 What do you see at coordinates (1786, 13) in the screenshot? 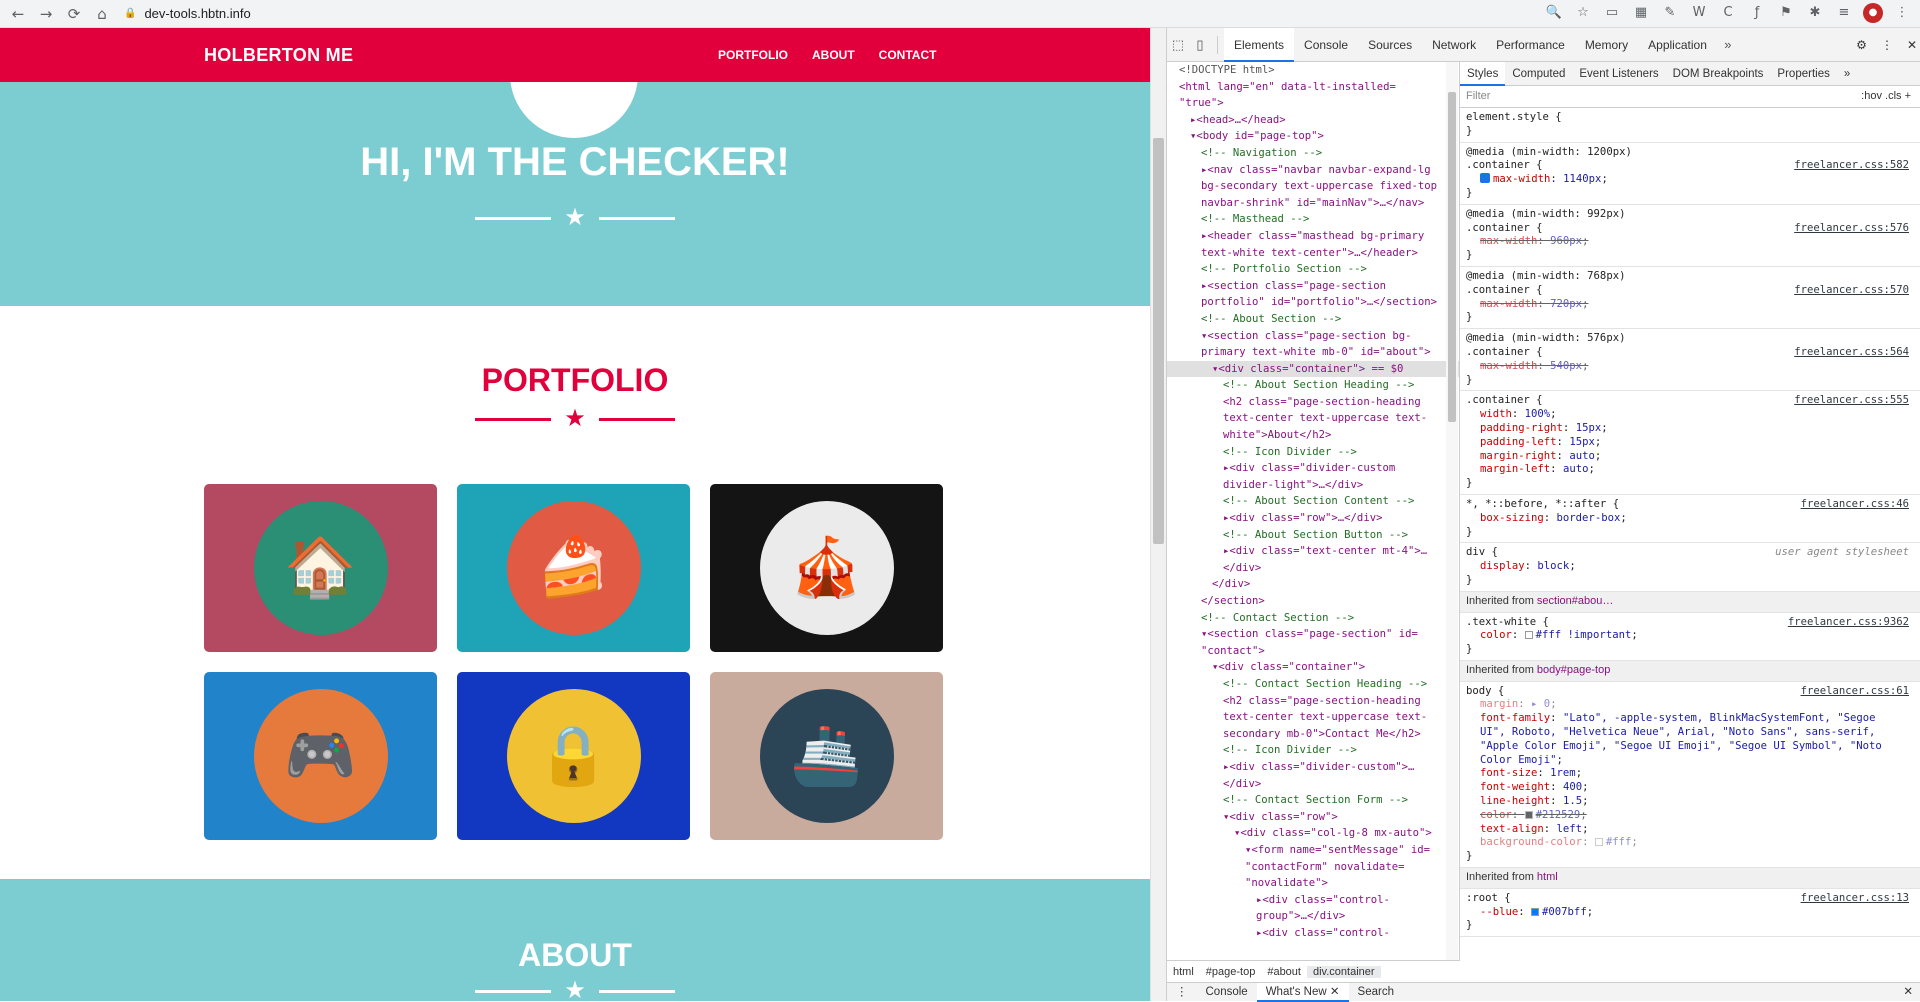
I see `extension-icon: ⚑` at bounding box center [1786, 13].